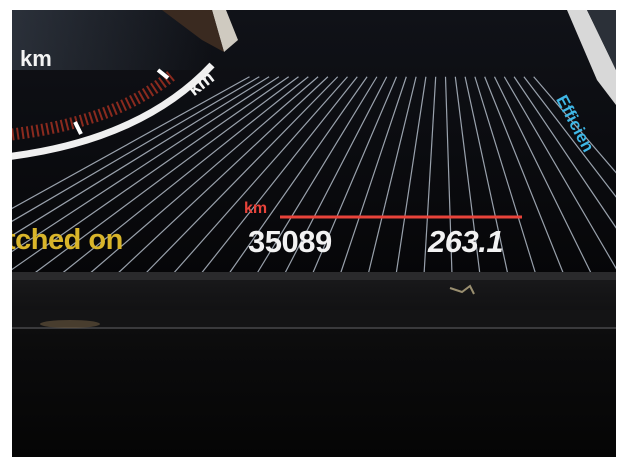  What do you see at coordinates (466, 241) in the screenshot?
I see `trip-value: 263.1` at bounding box center [466, 241].